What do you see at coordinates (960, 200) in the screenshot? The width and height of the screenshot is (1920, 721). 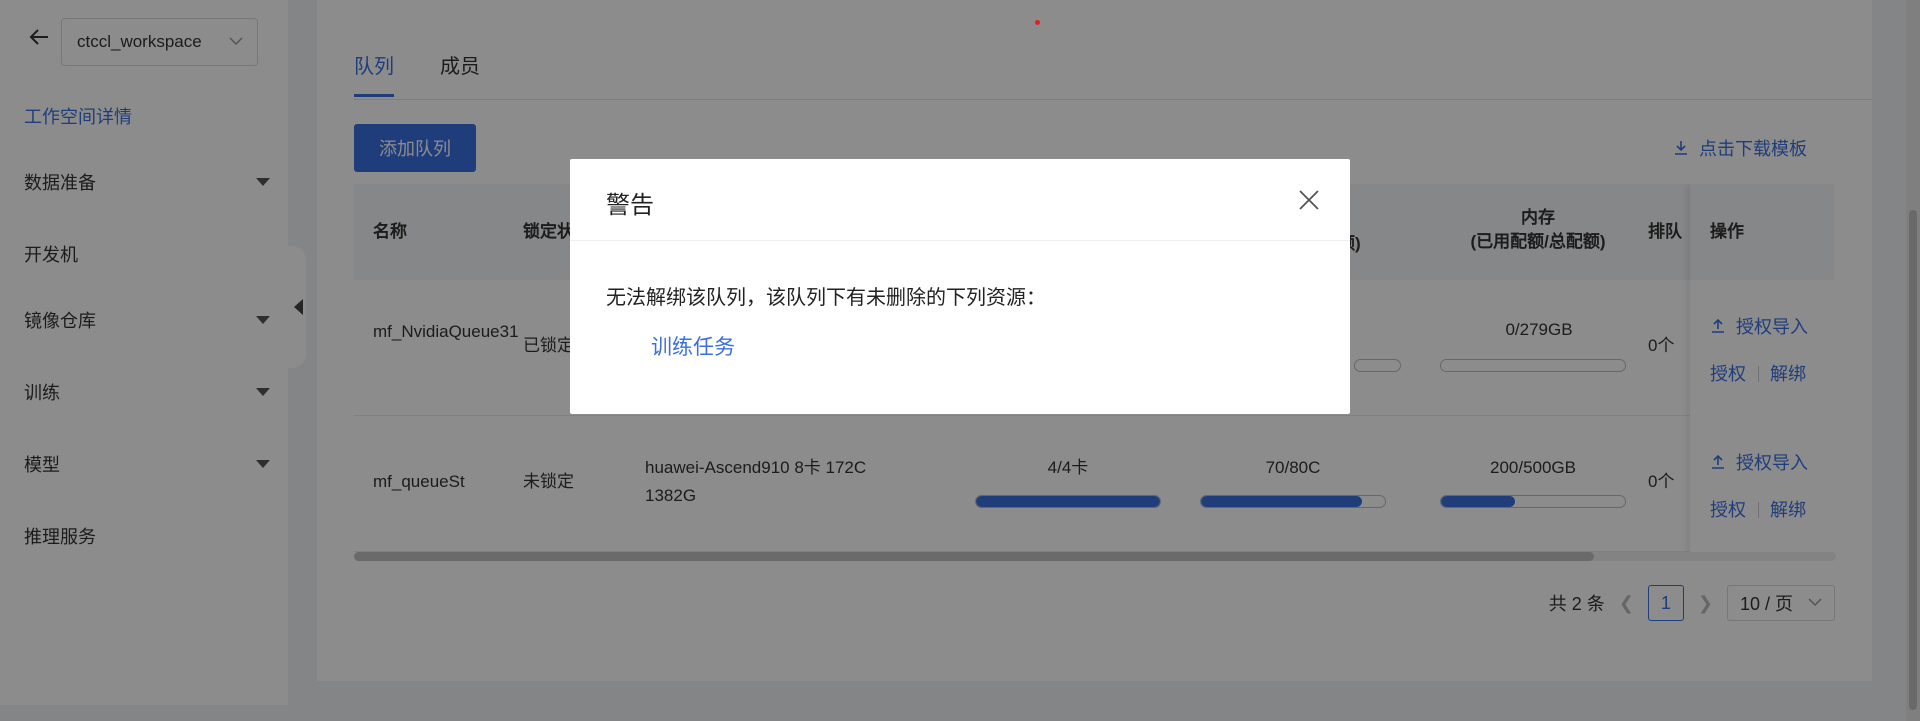 I see `dialog-header: 警告` at bounding box center [960, 200].